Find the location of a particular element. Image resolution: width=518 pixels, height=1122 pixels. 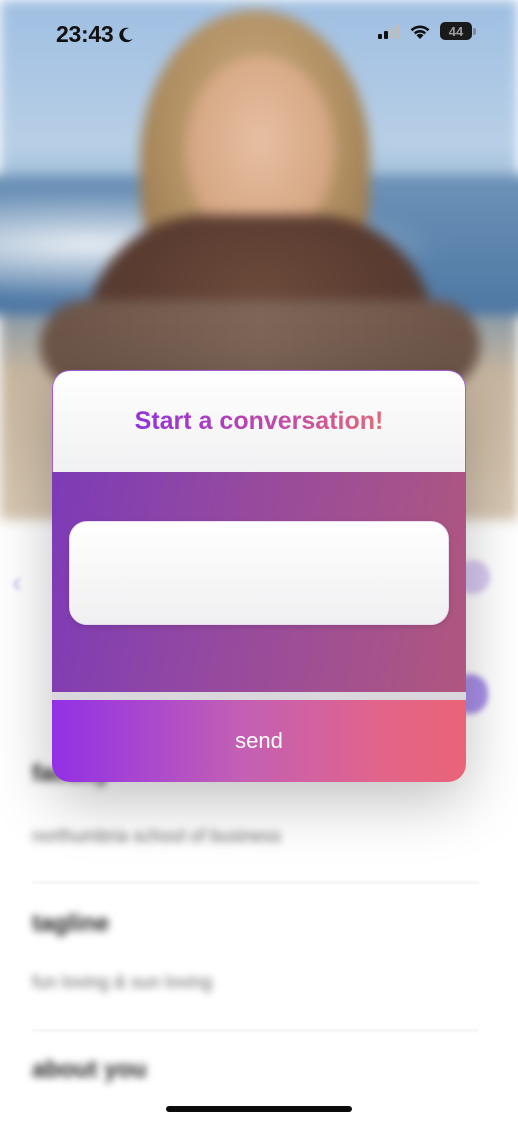

battery-level: 44 is located at coordinates (456, 31).